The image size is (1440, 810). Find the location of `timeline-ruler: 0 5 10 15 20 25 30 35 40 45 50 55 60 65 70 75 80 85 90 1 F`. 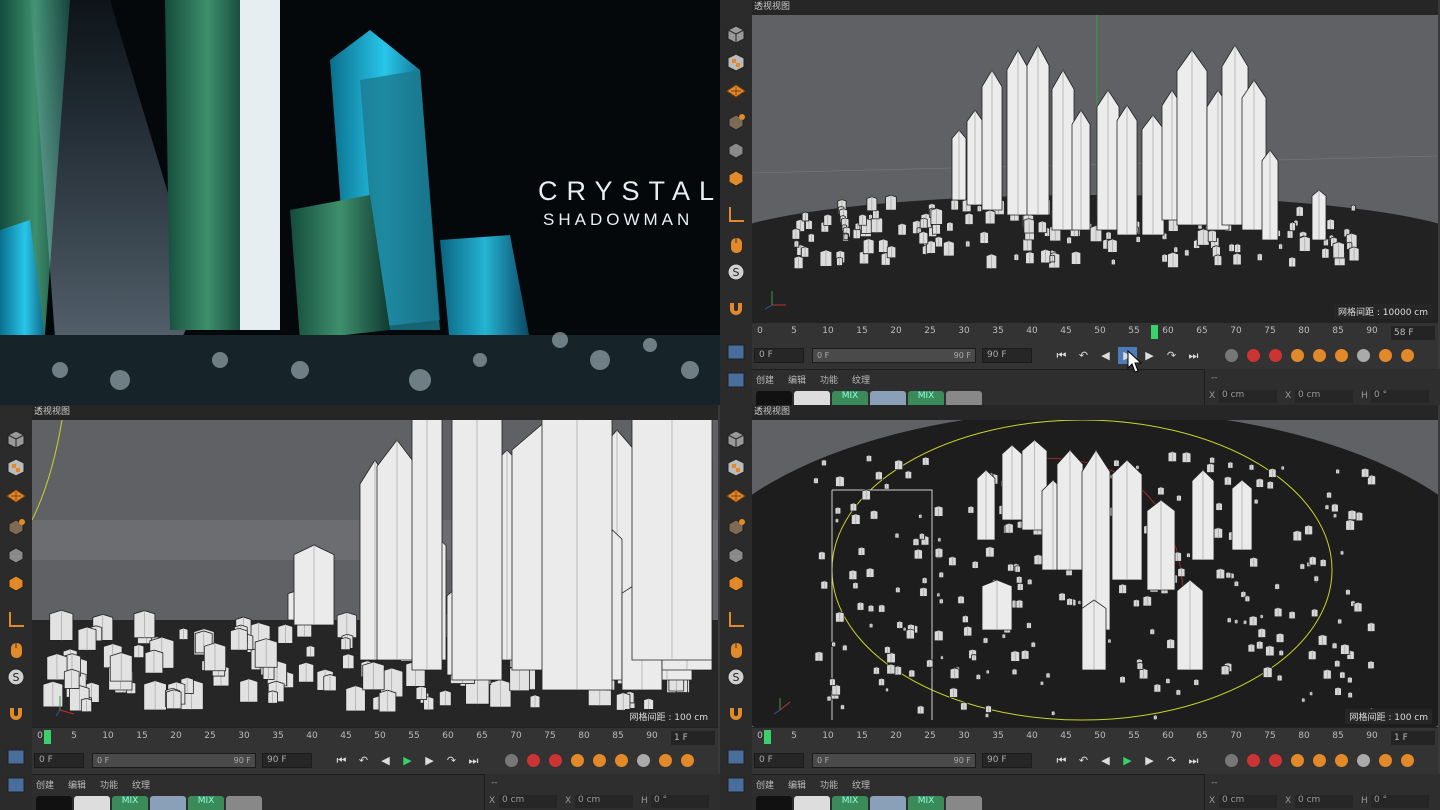

timeline-ruler: 0 5 10 15 20 25 30 35 40 45 50 55 60 65 70 75 80 85 90 1 F is located at coordinates (1095, 737).